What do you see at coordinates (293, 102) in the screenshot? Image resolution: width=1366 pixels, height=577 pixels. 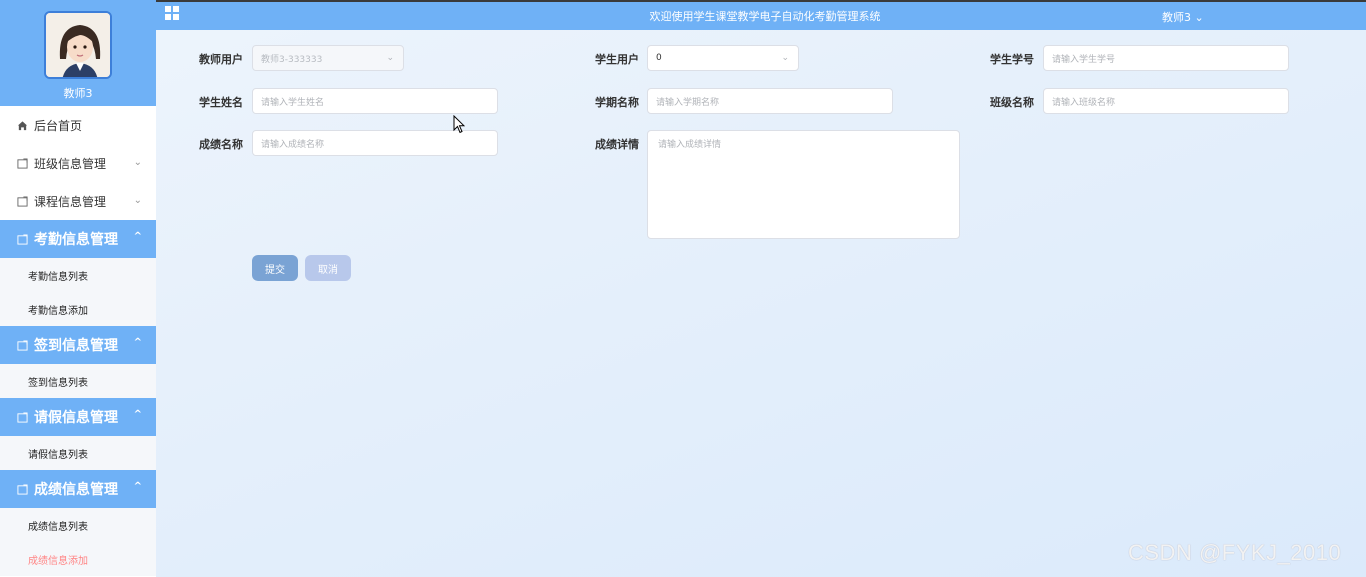 I see `student-name-placeholder: 请输入学生姓名` at bounding box center [293, 102].